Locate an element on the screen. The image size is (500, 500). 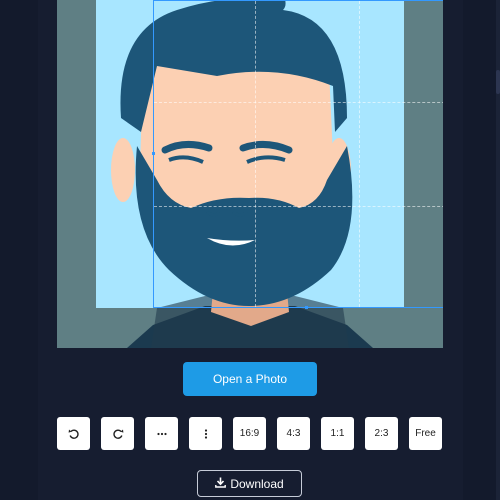
download-label: Download is located at coordinates (257, 483).